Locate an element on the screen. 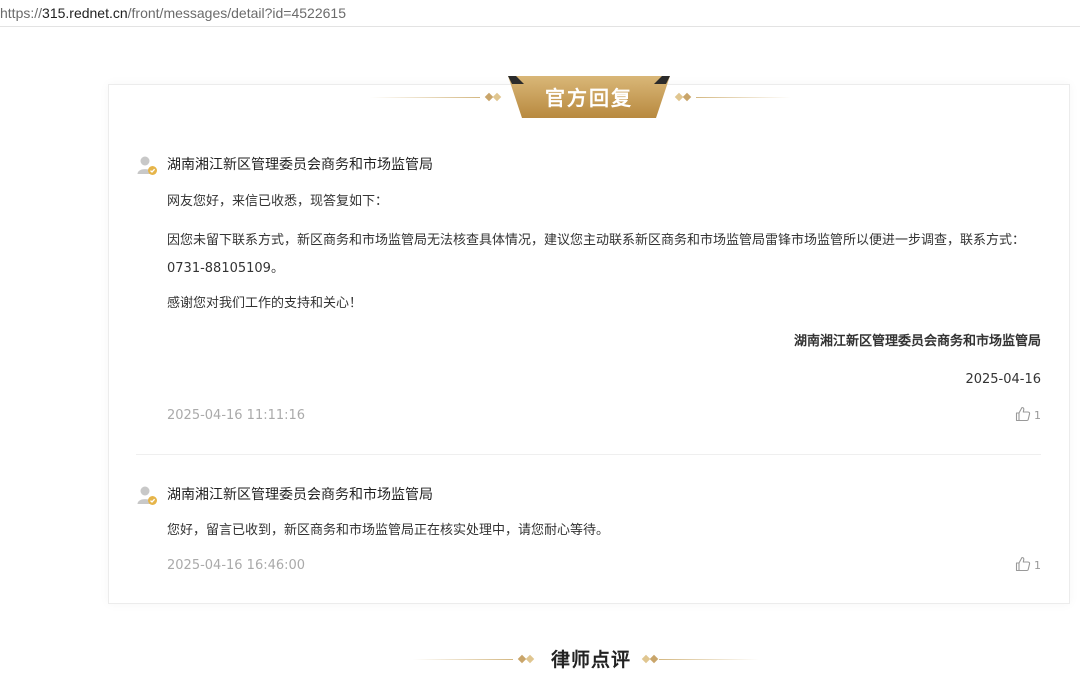 Image resolution: width=1080 pixels, height=694 pixels. reply-paragraph: 您好，留言已收到，新区商务和市场监管局正在核实处理中，请您耐心等待。 is located at coordinates (388, 530).